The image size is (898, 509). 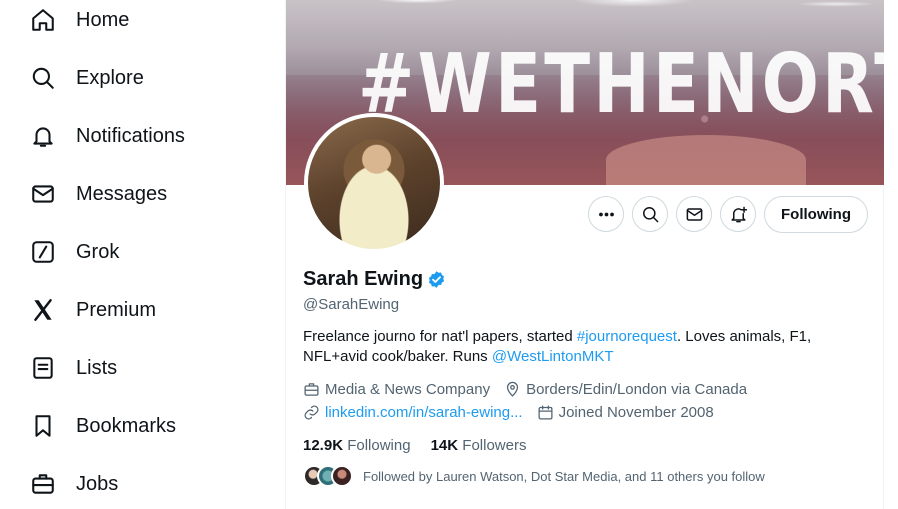 What do you see at coordinates (585, 20) in the screenshot?
I see `banner-lights` at bounding box center [585, 20].